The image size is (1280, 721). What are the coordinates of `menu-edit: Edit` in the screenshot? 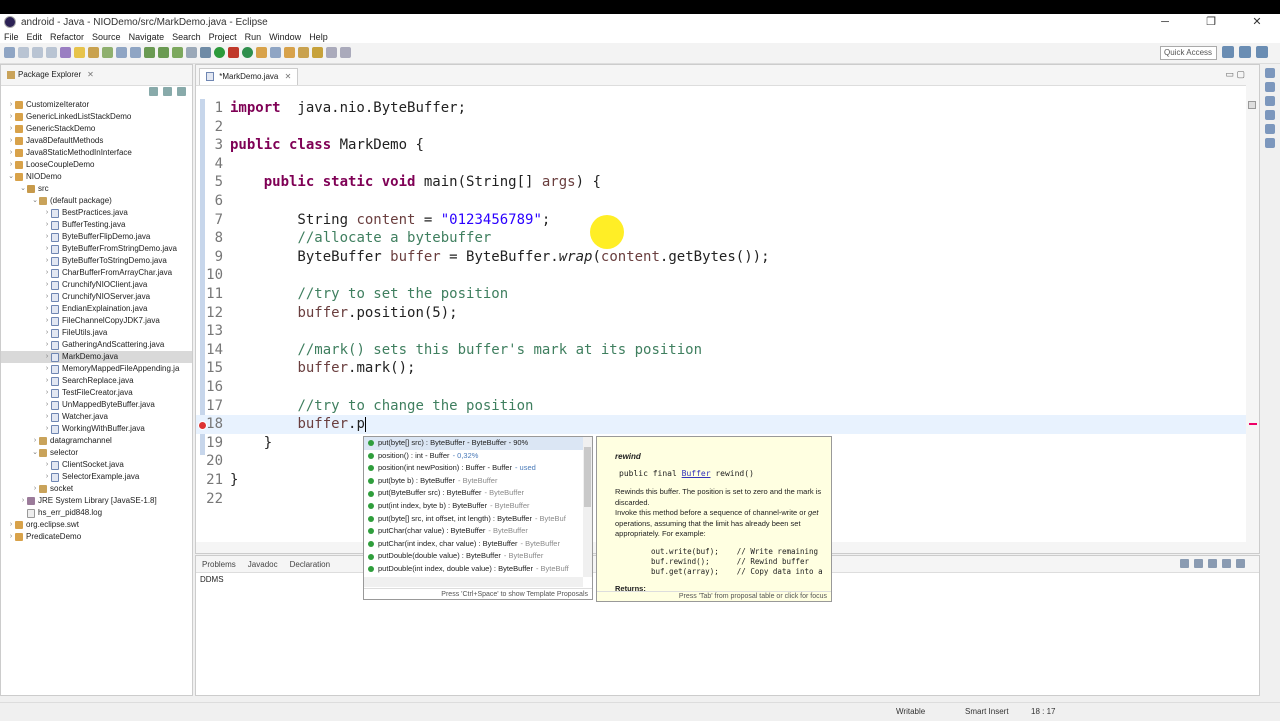 It's located at (35, 37).